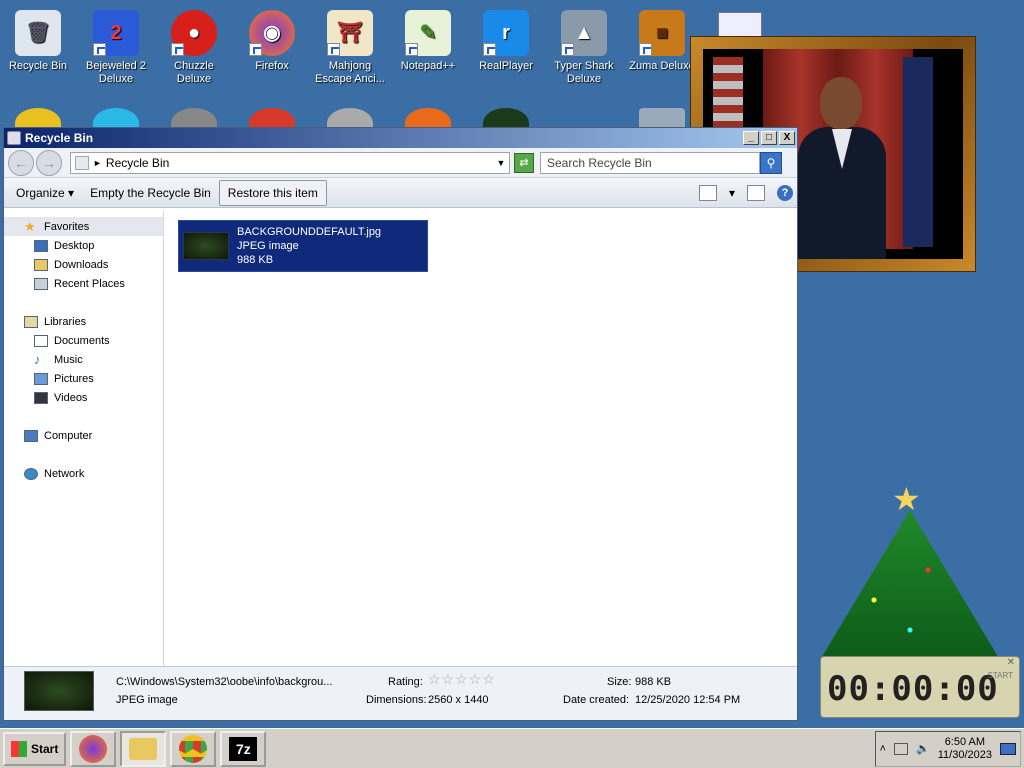  I want to click on view-options-icon, so click(707, 192).